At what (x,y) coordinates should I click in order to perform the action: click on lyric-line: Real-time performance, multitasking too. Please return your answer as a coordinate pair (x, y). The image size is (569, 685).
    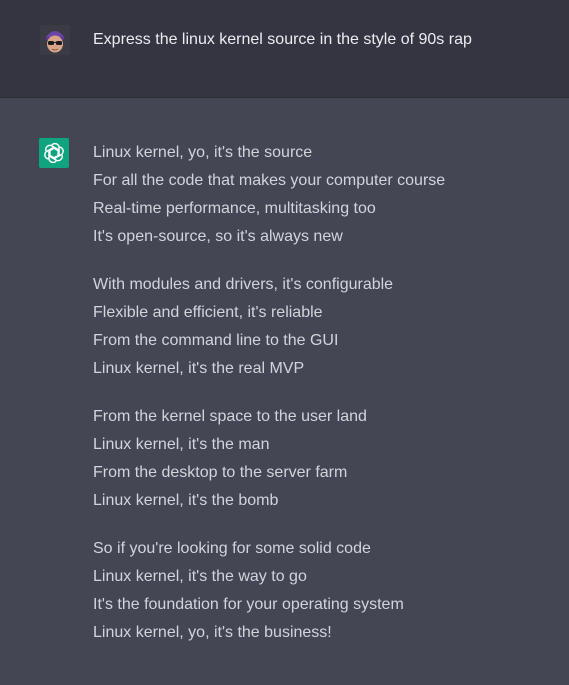
    Looking at the image, I should click on (234, 208).